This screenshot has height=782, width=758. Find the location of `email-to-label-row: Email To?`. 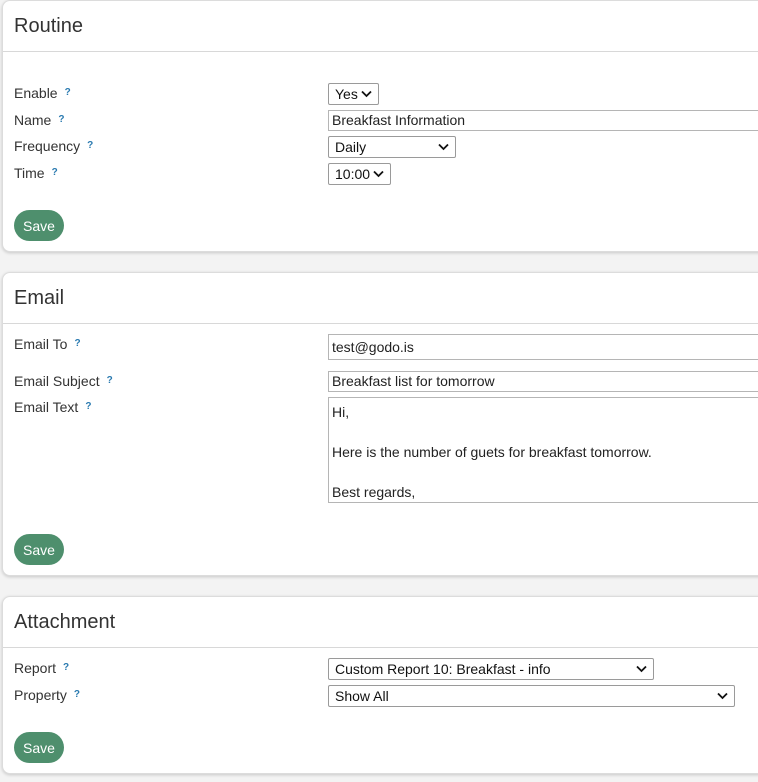

email-to-label-row: Email To? is located at coordinates (47, 344).